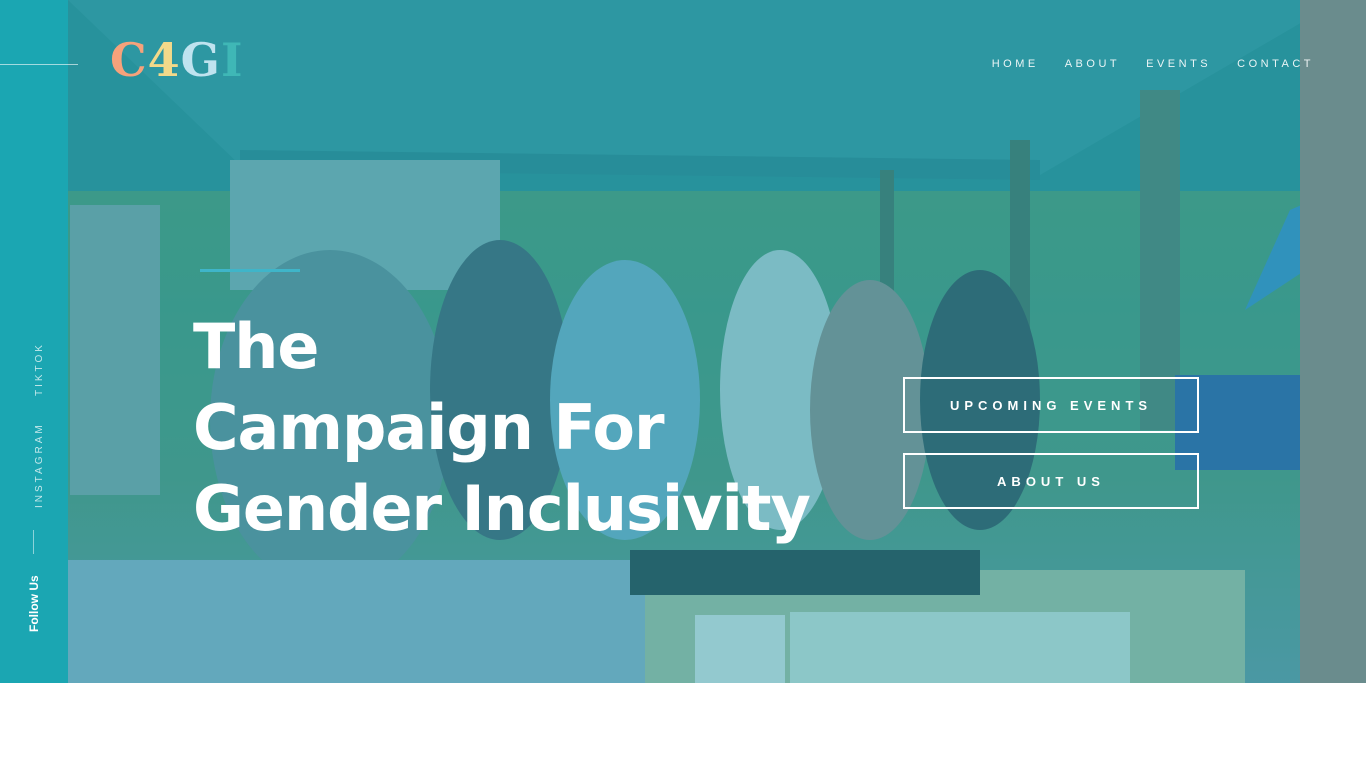  I want to click on logo-letter-i: I, so click(232, 60).